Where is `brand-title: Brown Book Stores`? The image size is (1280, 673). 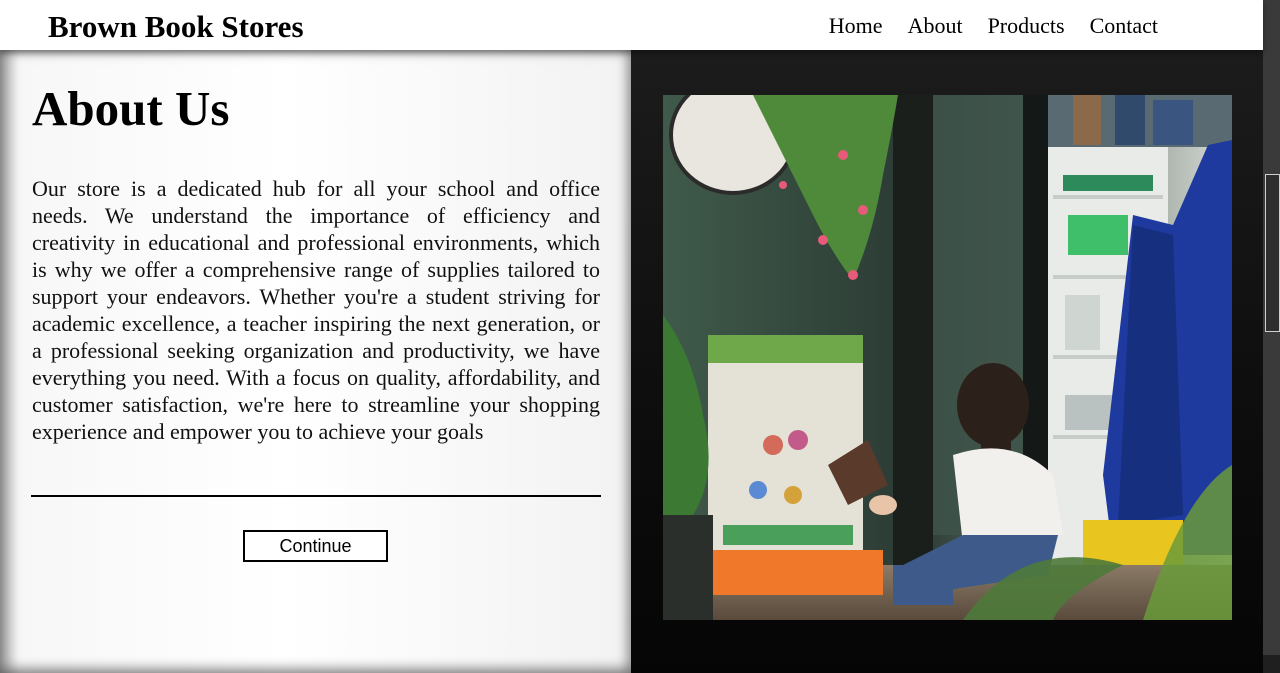 brand-title: Brown Book Stores is located at coordinates (176, 27).